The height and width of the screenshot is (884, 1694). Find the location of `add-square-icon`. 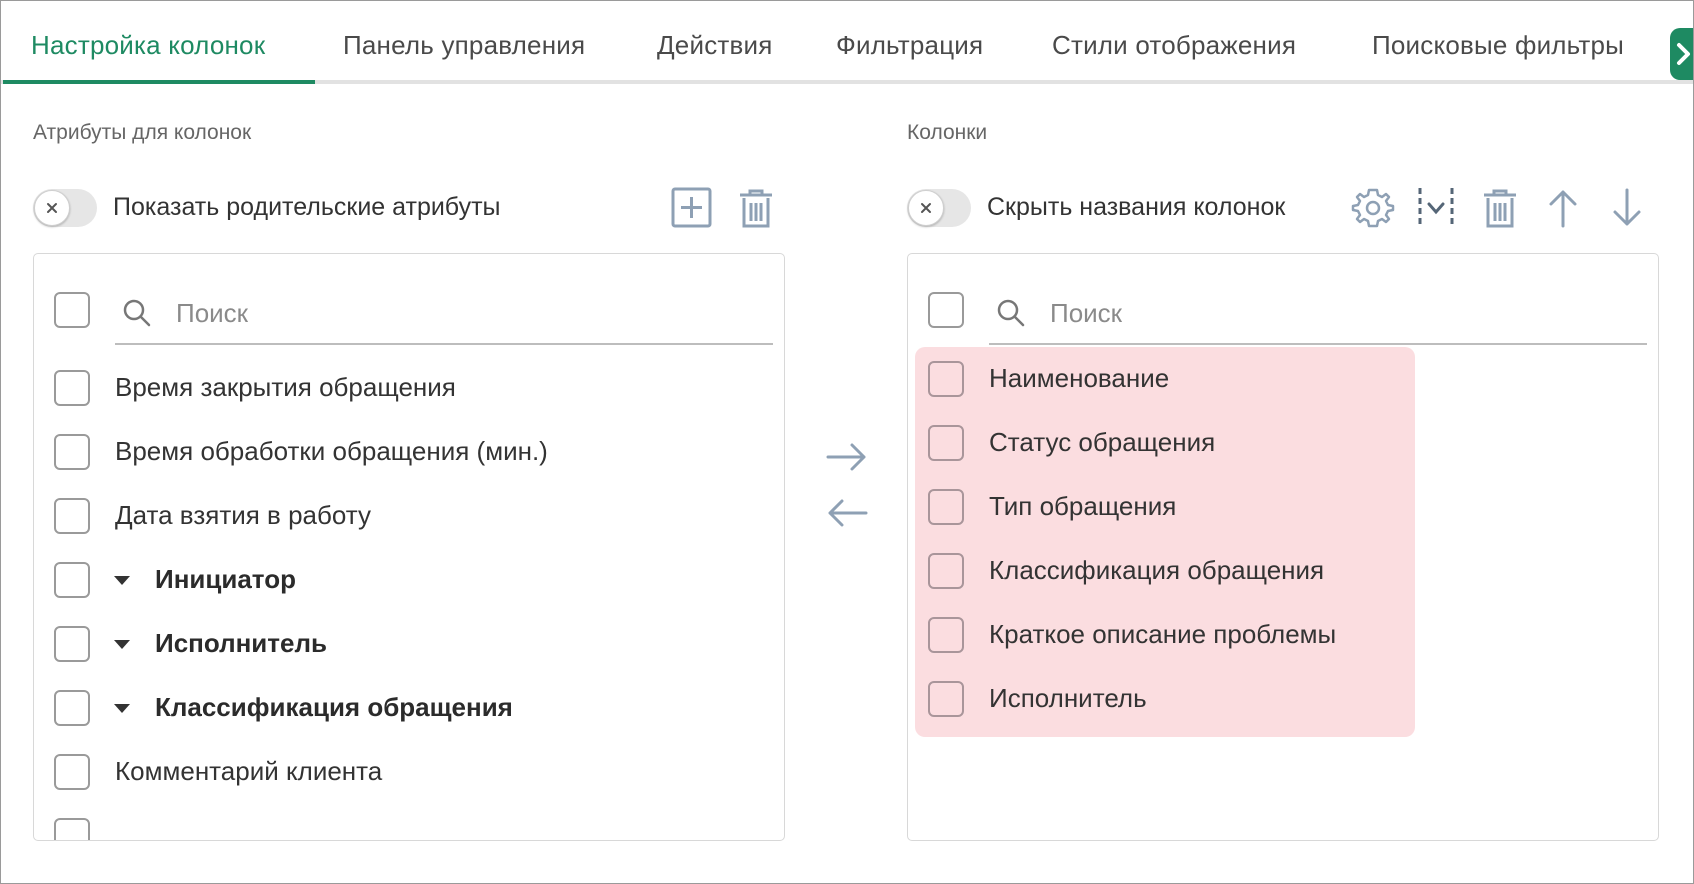

add-square-icon is located at coordinates (691, 207).